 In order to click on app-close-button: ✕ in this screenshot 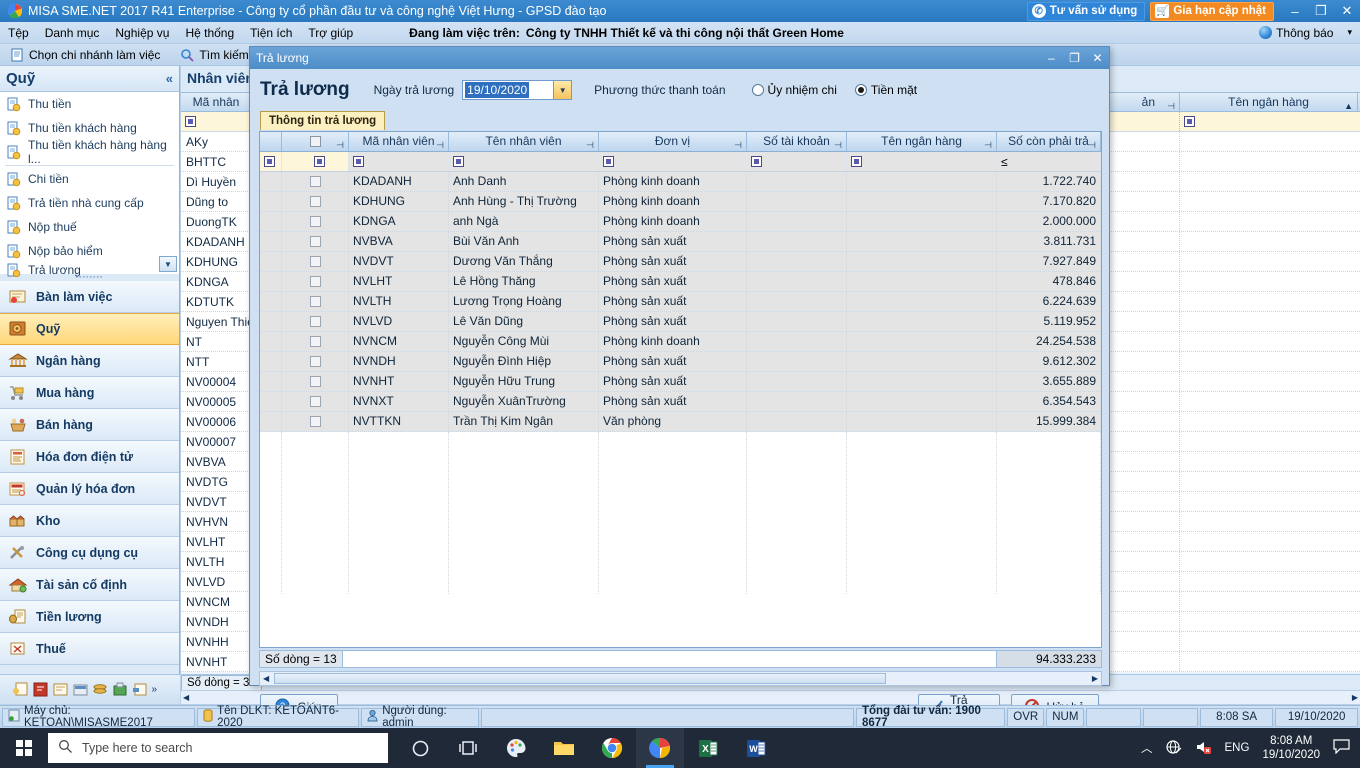, I will do `click(1347, 11)`.